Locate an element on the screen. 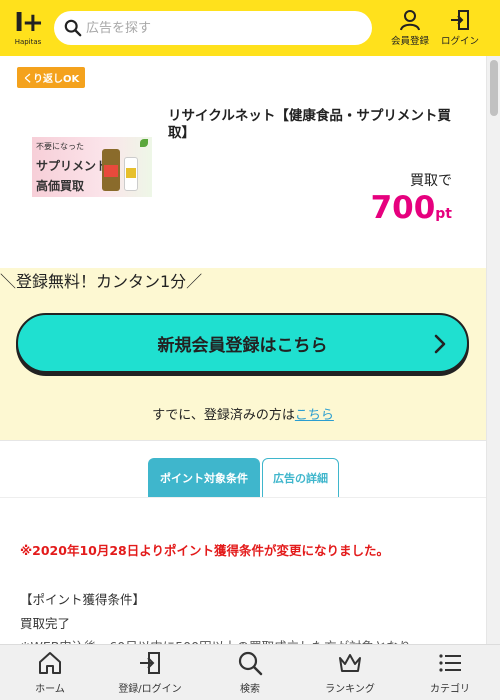 This screenshot has height=700, width=500. repeat-ok-badge: くり返しOK is located at coordinates (51, 77).